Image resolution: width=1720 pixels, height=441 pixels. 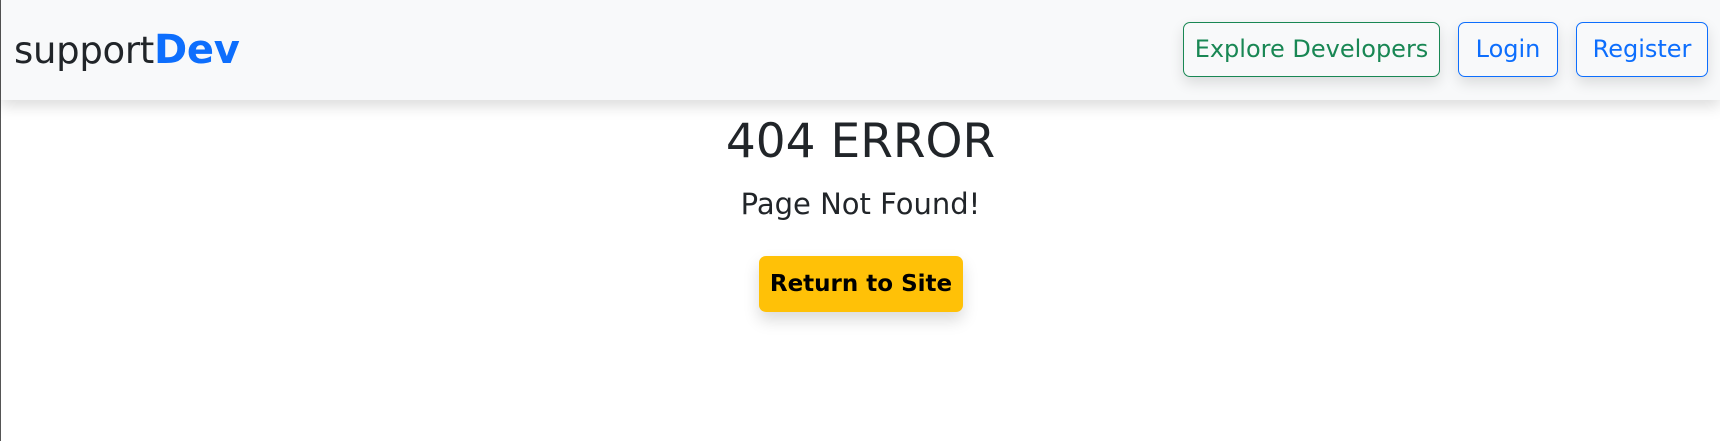 I want to click on brand-logo: supportDev, so click(x=127, y=50).